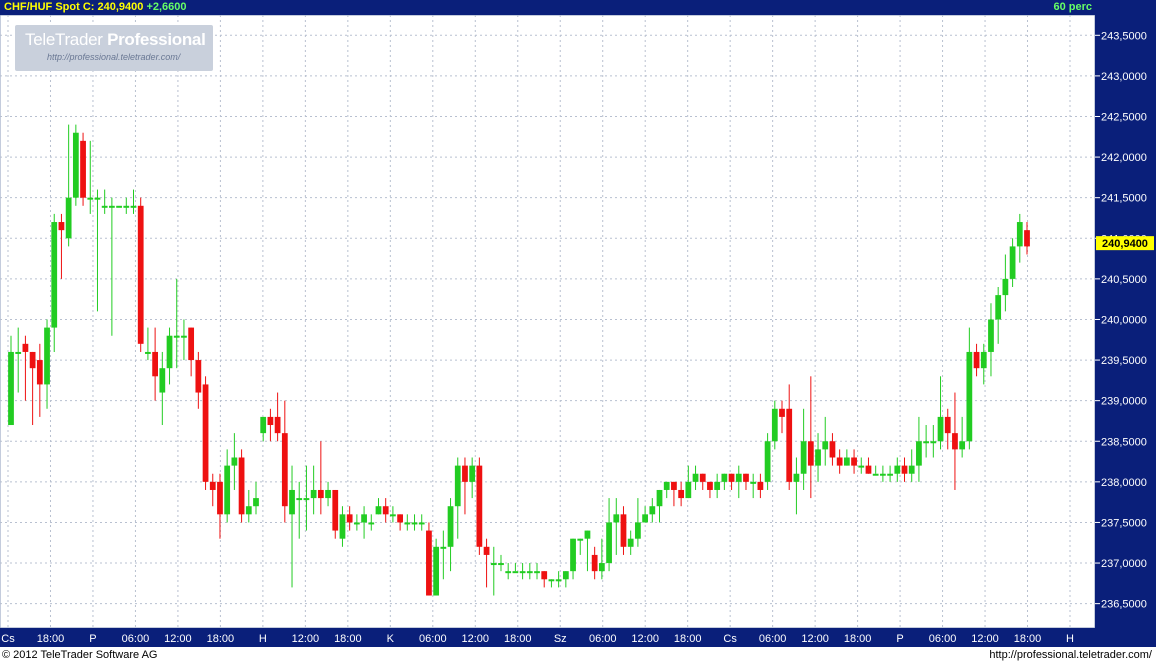 This screenshot has width=1156, height=664. Describe the element at coordinates (64, 39) in the screenshot. I see `watermark-brand-a: TeleTrader` at that location.